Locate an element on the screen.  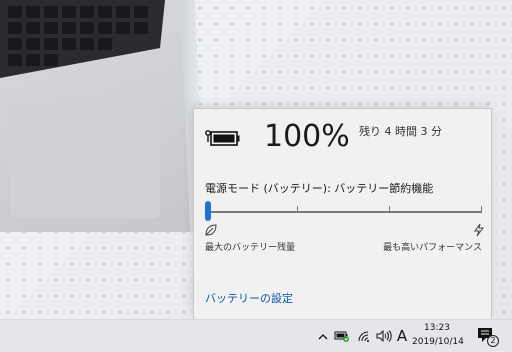
power-mode-slider is located at coordinates (343, 211).